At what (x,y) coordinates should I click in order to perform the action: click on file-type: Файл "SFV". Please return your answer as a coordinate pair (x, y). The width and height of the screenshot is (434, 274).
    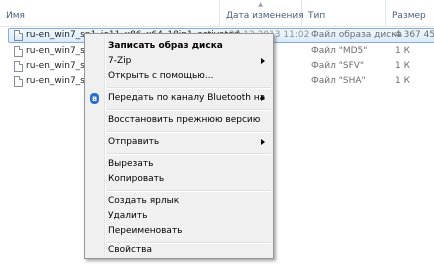
    Looking at the image, I should click on (338, 66).